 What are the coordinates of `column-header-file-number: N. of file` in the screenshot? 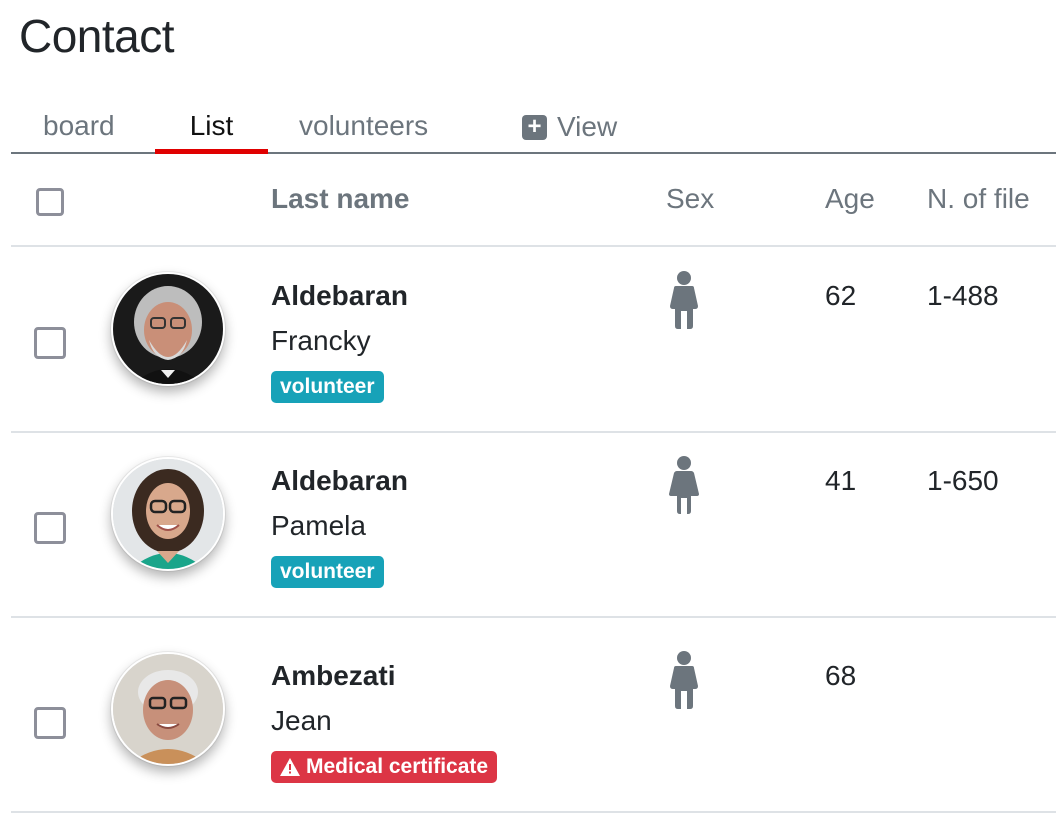 It's located at (978, 198).